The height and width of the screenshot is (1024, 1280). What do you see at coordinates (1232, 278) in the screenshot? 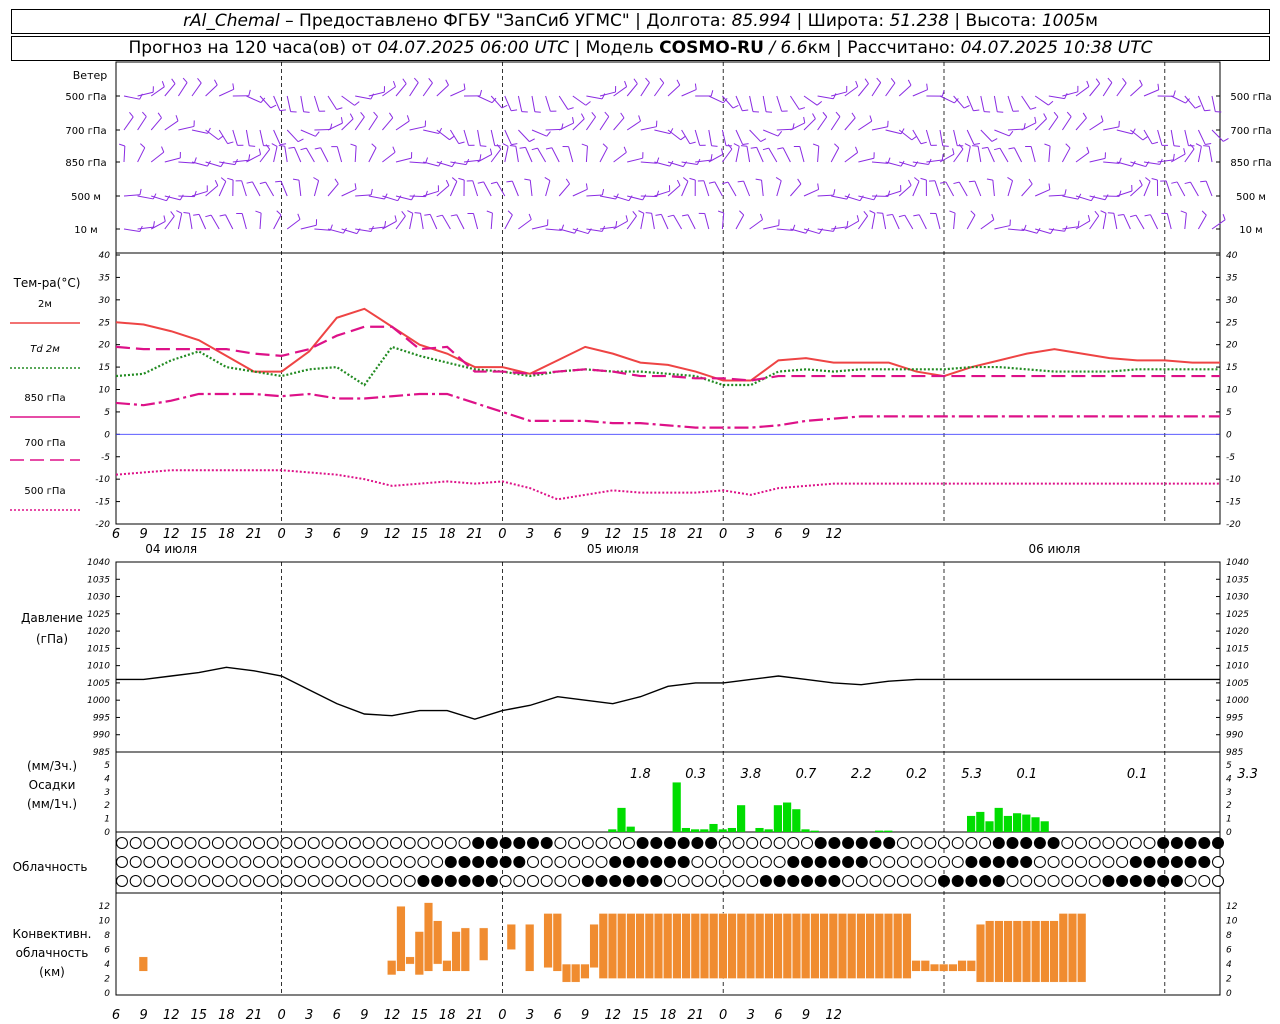
I see `temp-ytick-label: 35` at bounding box center [1232, 278].